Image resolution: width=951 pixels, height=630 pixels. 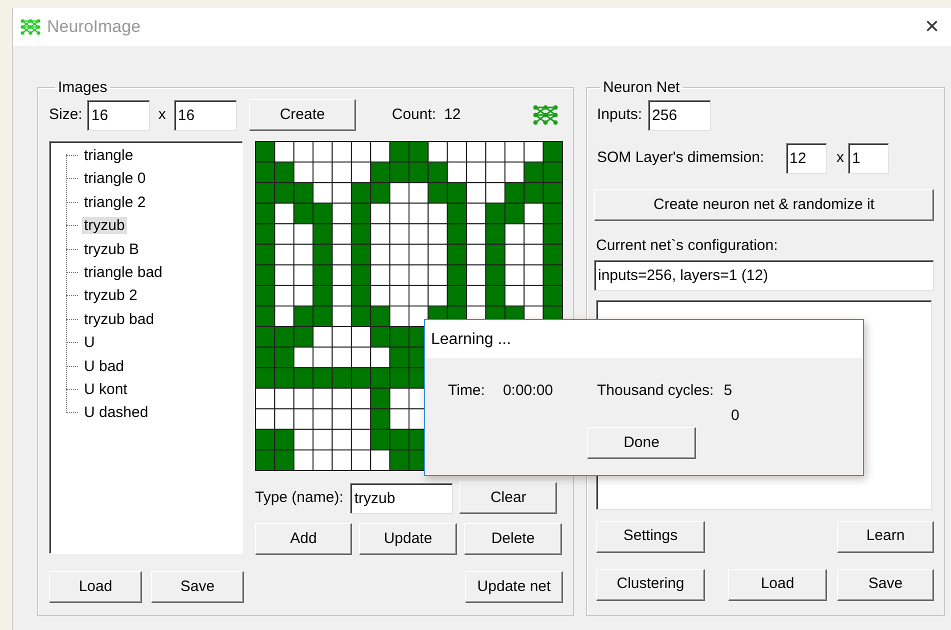 I want to click on done-button: Done, so click(x=641, y=443).